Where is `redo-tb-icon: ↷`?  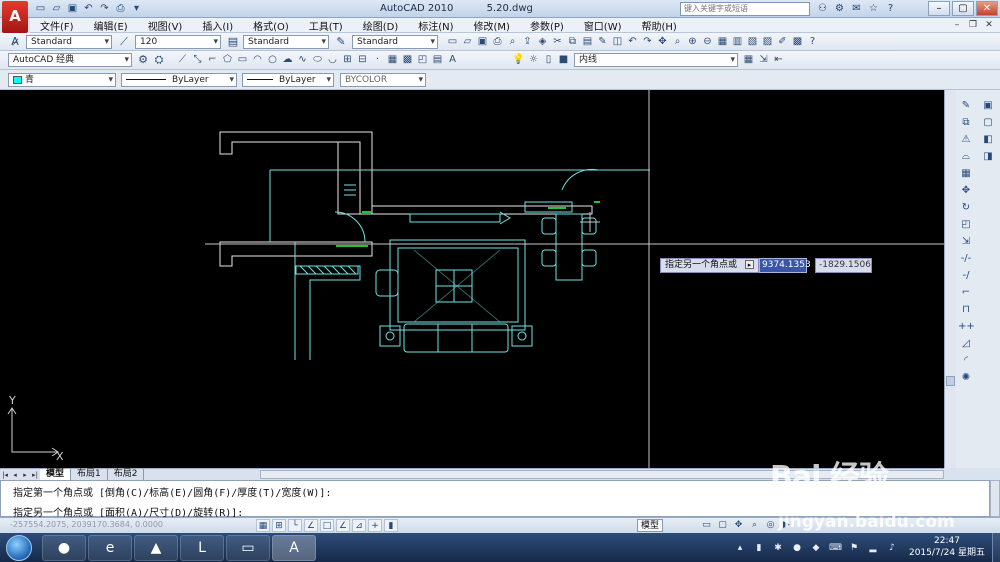
redo-tb-icon: ↷ is located at coordinates (647, 42).